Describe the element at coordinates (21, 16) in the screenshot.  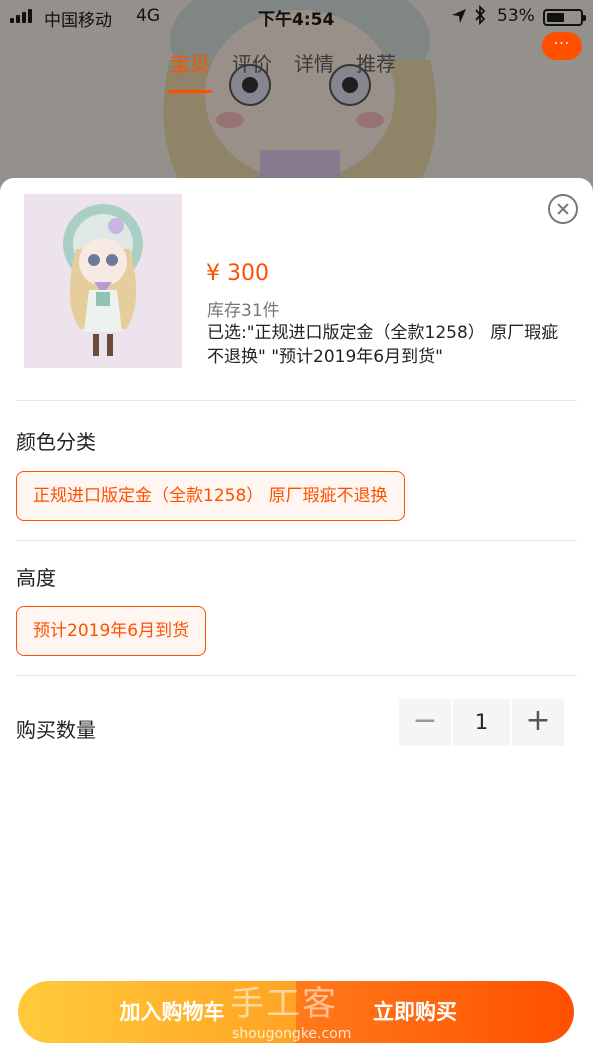
I see `signal-icon` at that location.